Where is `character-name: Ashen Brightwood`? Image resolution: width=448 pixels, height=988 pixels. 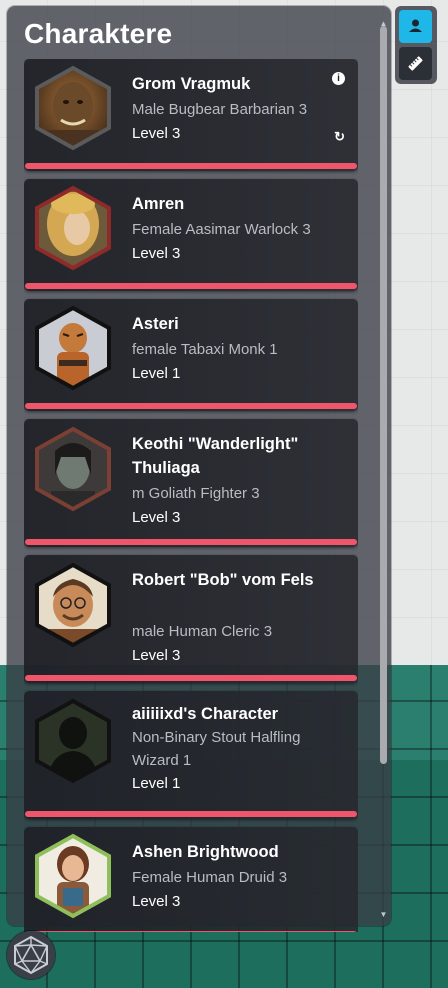
character-name: Ashen Brightwood is located at coordinates (205, 852).